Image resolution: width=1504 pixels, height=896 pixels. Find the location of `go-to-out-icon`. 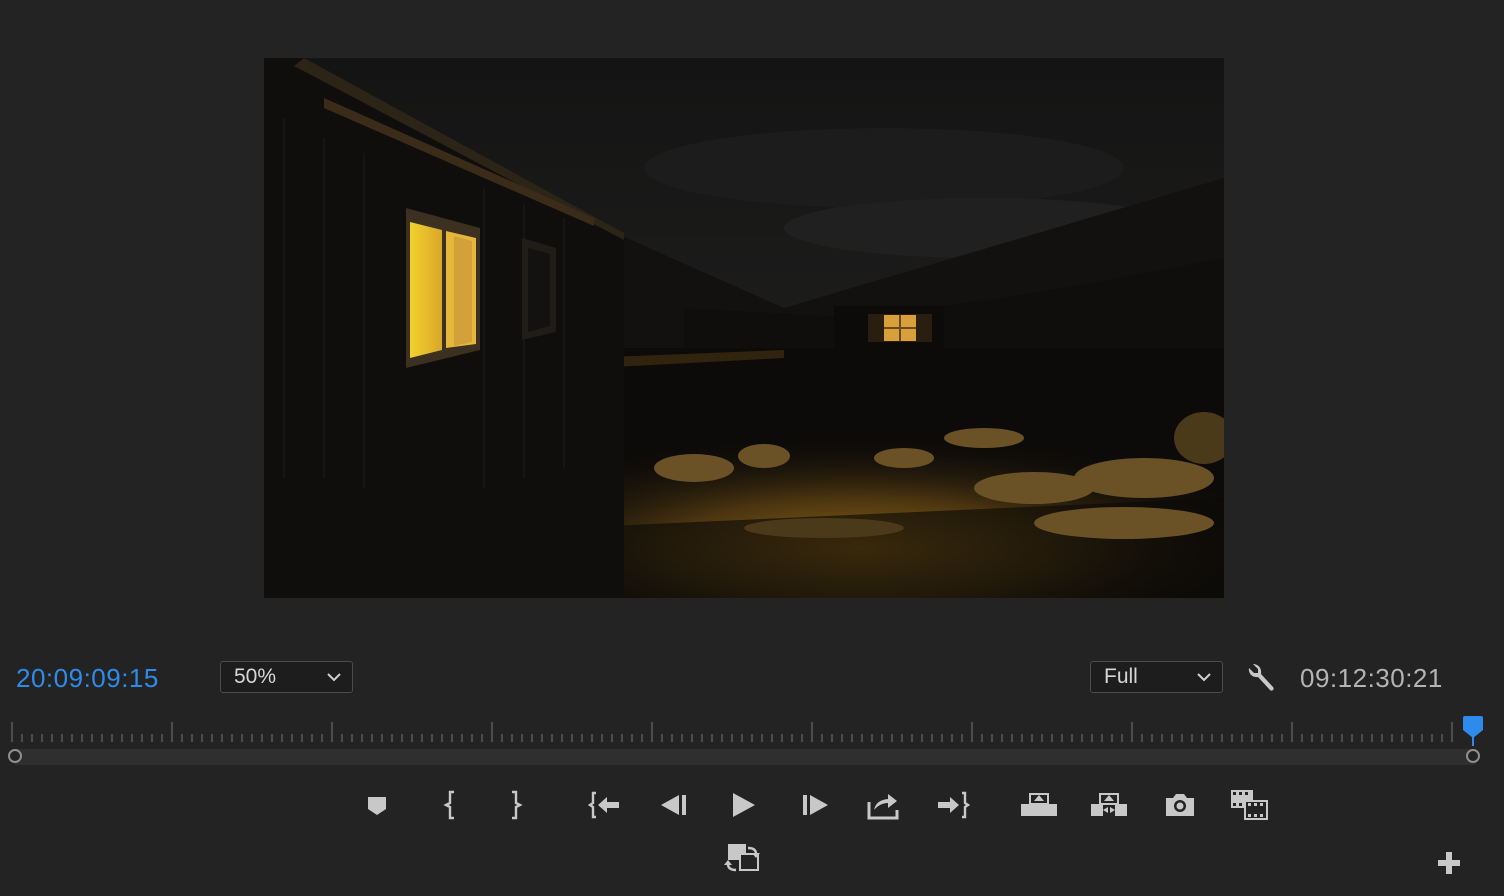

go-to-out-icon is located at coordinates (954, 805).